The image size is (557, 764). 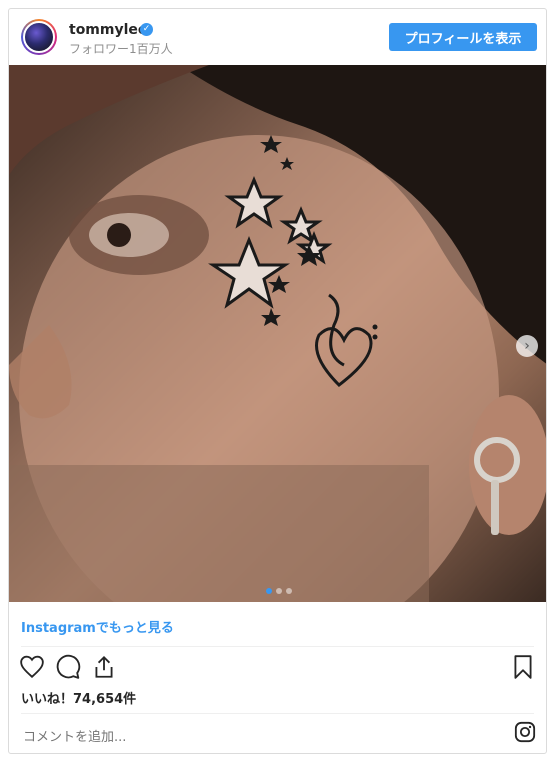 What do you see at coordinates (104, 667) in the screenshot?
I see `share-icon` at bounding box center [104, 667].